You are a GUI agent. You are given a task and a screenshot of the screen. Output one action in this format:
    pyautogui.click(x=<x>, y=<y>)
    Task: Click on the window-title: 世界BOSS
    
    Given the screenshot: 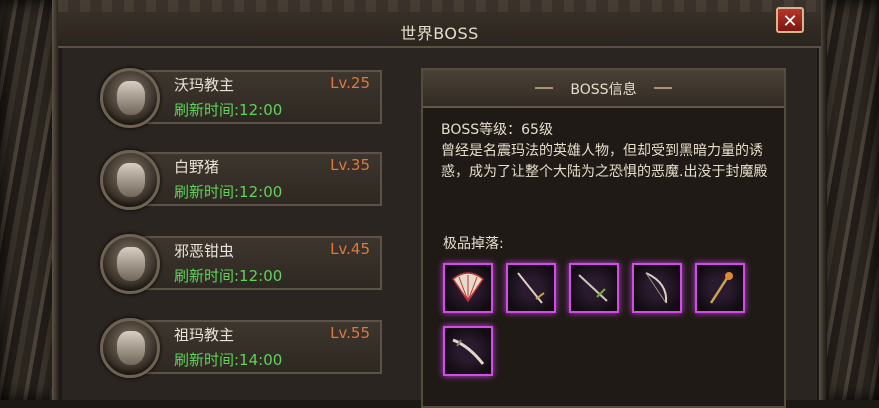 What is the action you would take?
    pyautogui.click(x=439, y=33)
    